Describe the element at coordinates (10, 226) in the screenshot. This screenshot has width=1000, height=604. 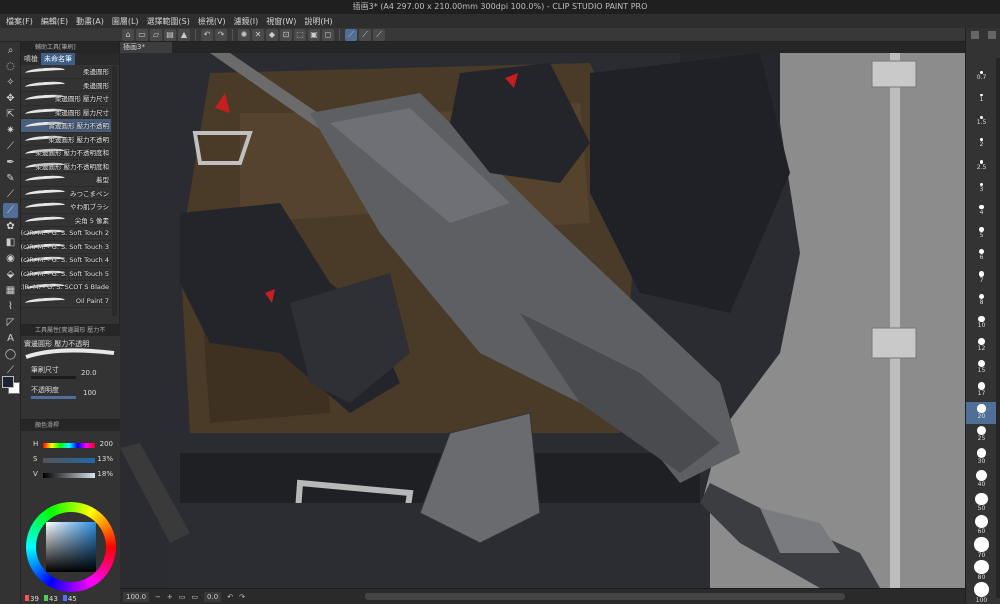
I see `decoration-icon: ✿` at that location.